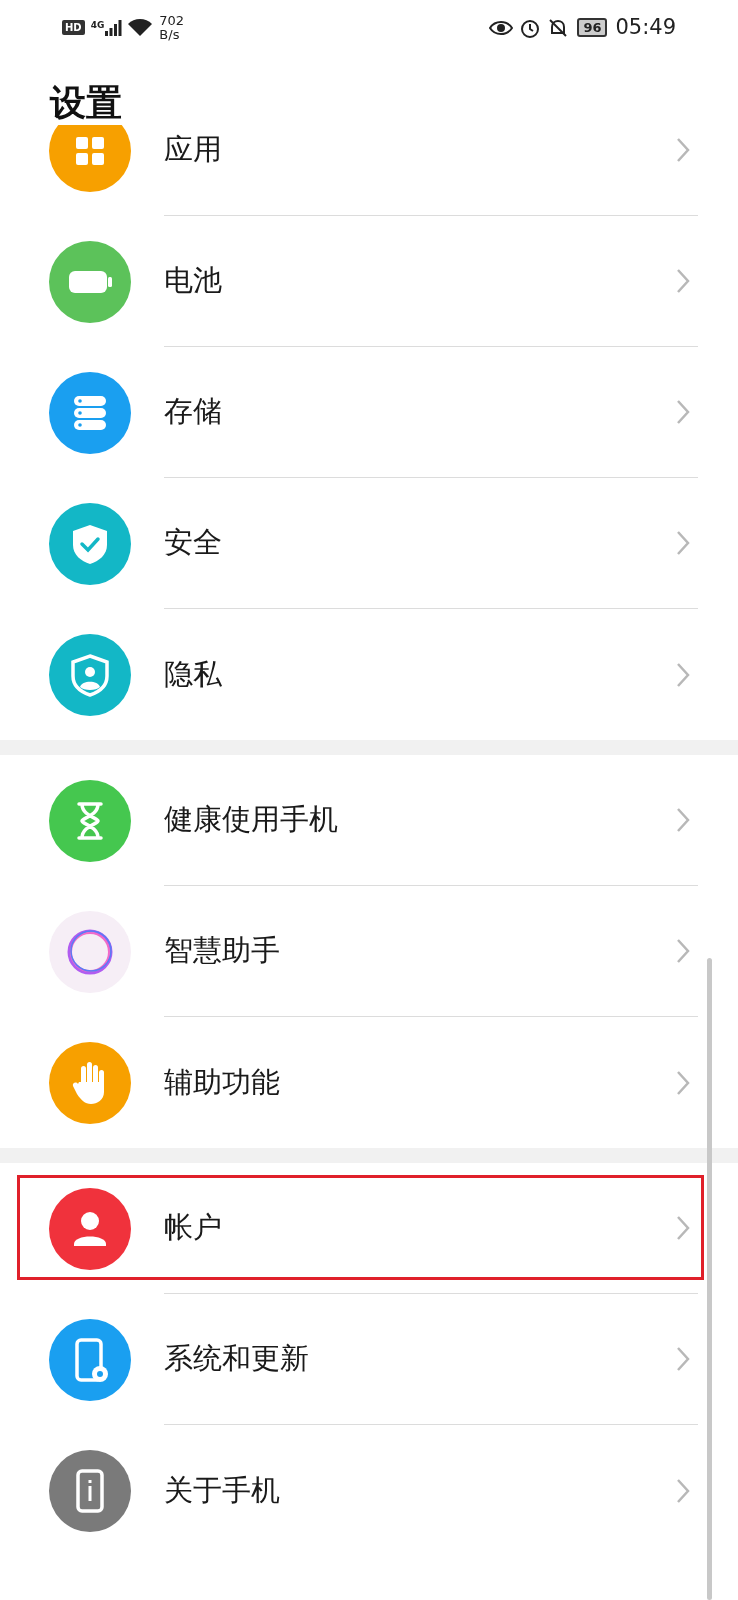 This screenshot has width=738, height=1600. Describe the element at coordinates (420, 1228) in the screenshot. I see `setting-label: 帐户` at that location.